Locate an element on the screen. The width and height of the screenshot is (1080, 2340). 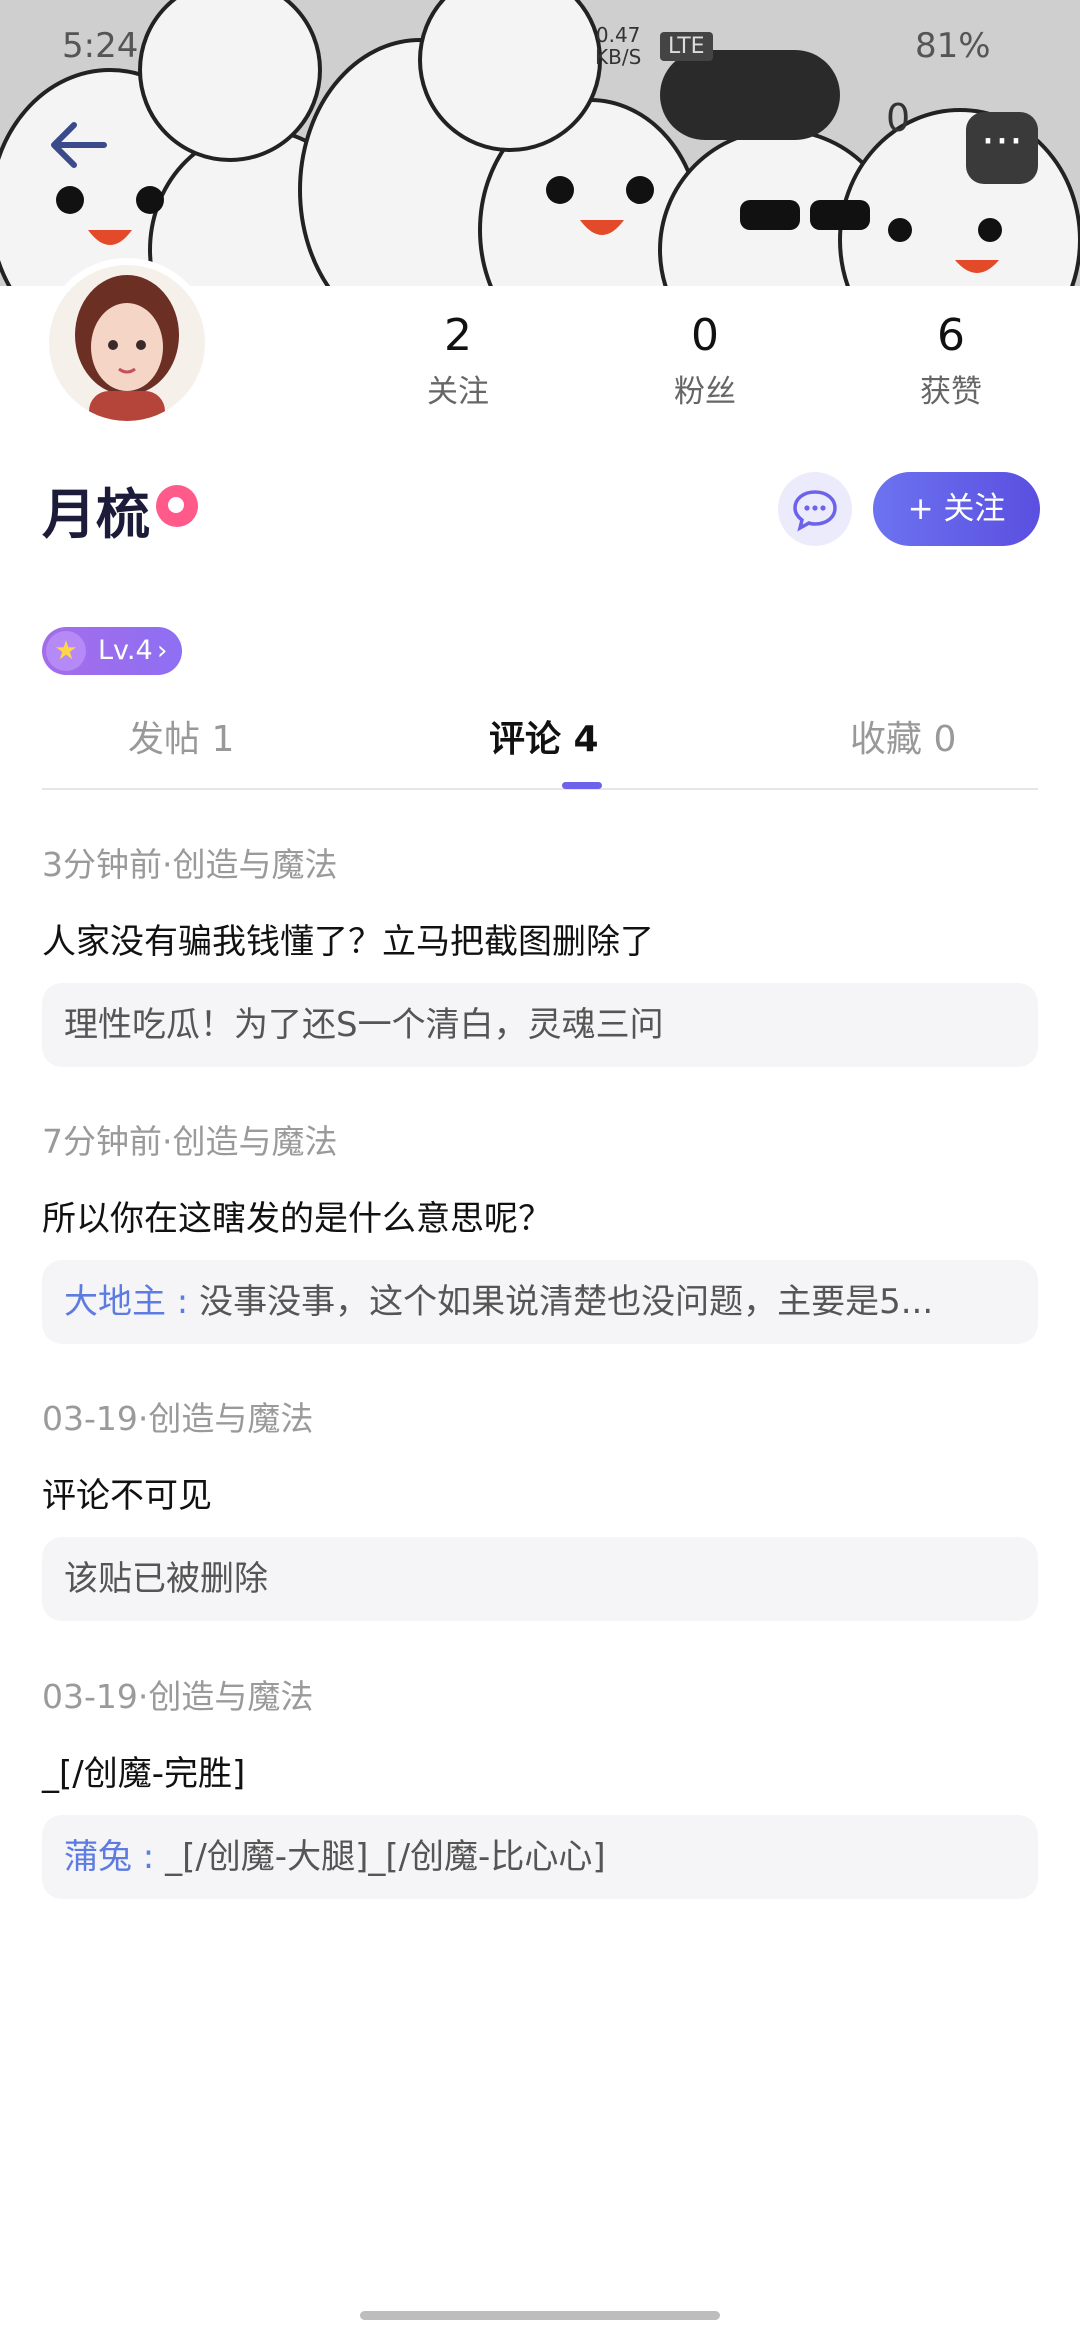
stat-likes: 6 获赞 is located at coordinates (951, 359).